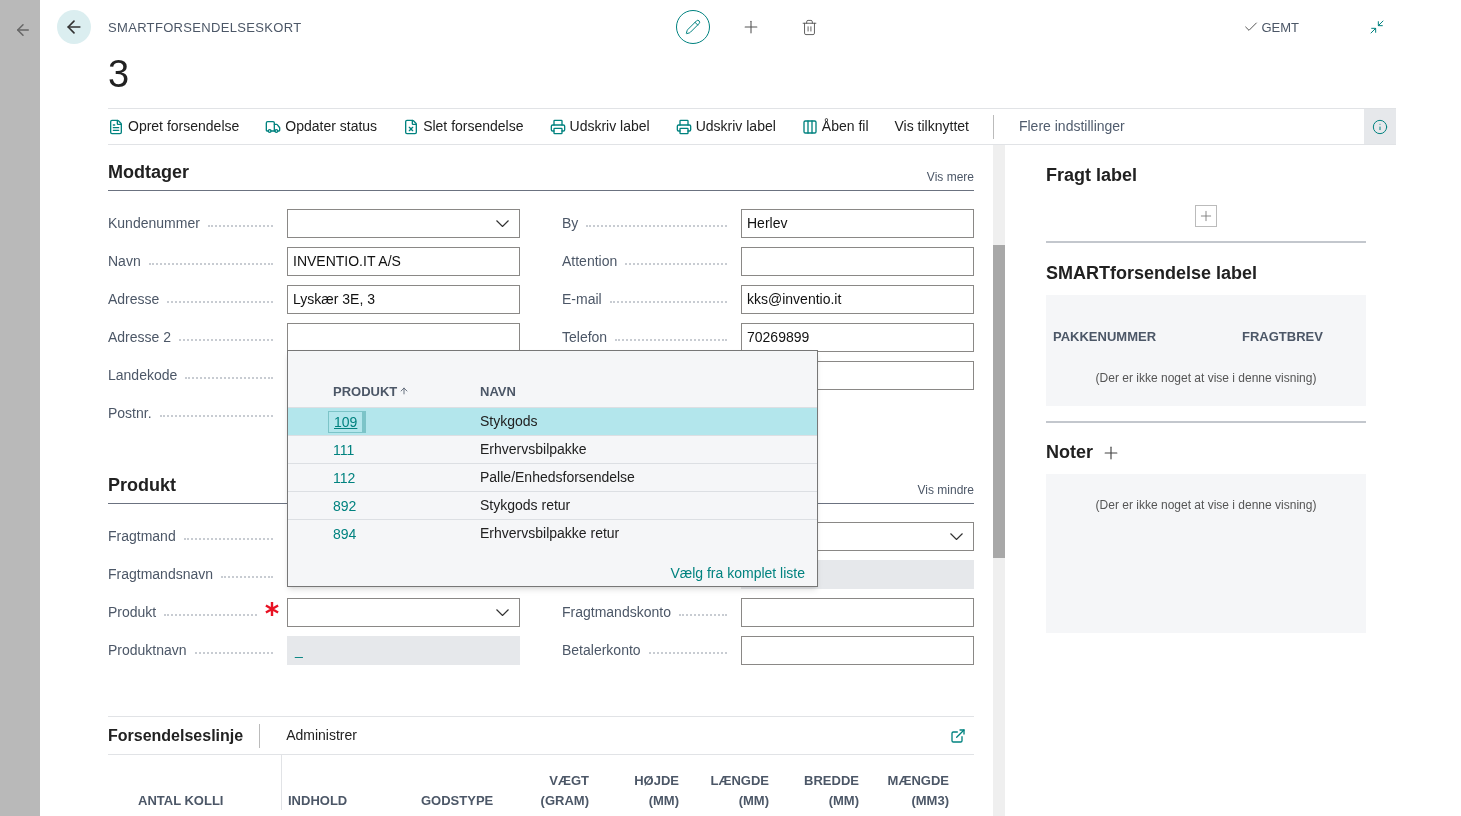  Describe the element at coordinates (181, 800) in the screenshot. I see `column-header: ANTAL KOLLI` at that location.